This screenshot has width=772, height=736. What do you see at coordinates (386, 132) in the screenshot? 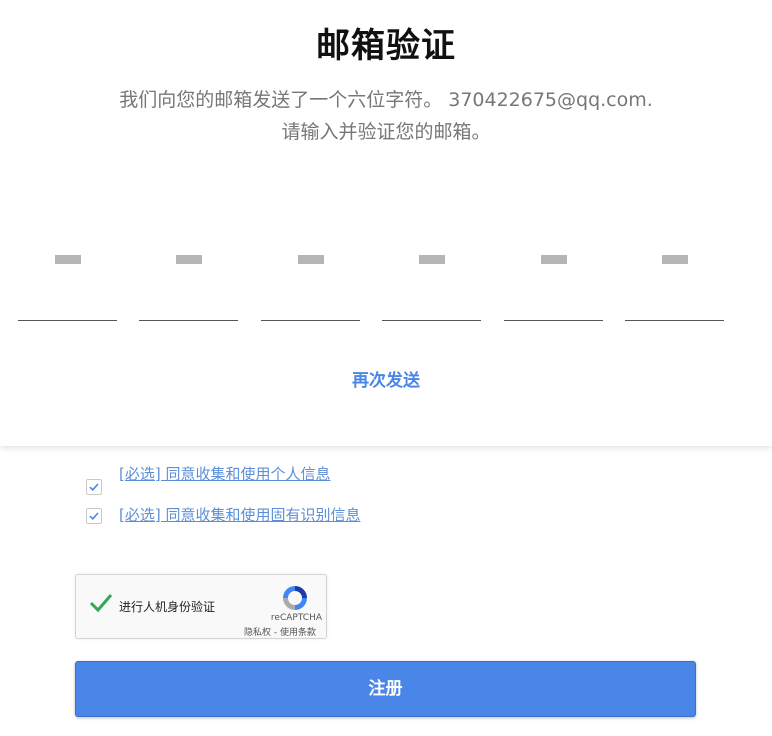
I see `description-line-2: 请输入并验证您的邮箱。` at bounding box center [386, 132].